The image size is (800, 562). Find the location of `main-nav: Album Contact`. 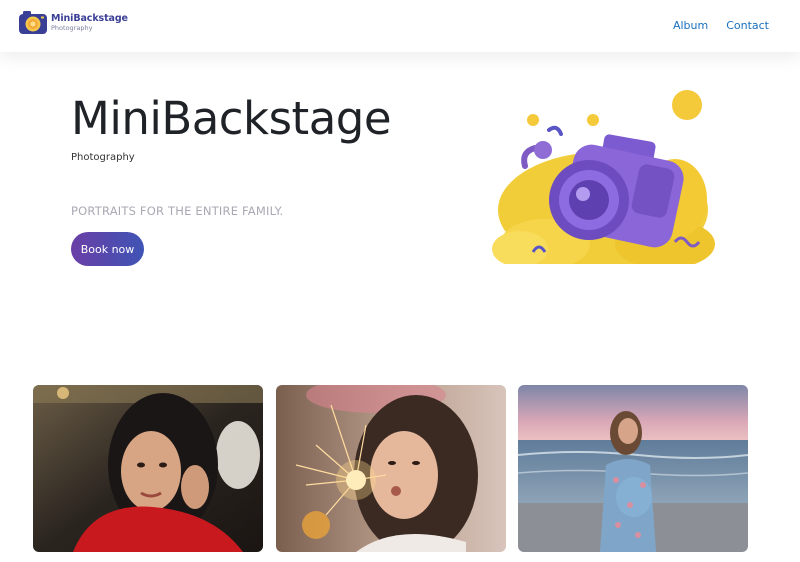

main-nav: Album Contact is located at coordinates (712, 25).